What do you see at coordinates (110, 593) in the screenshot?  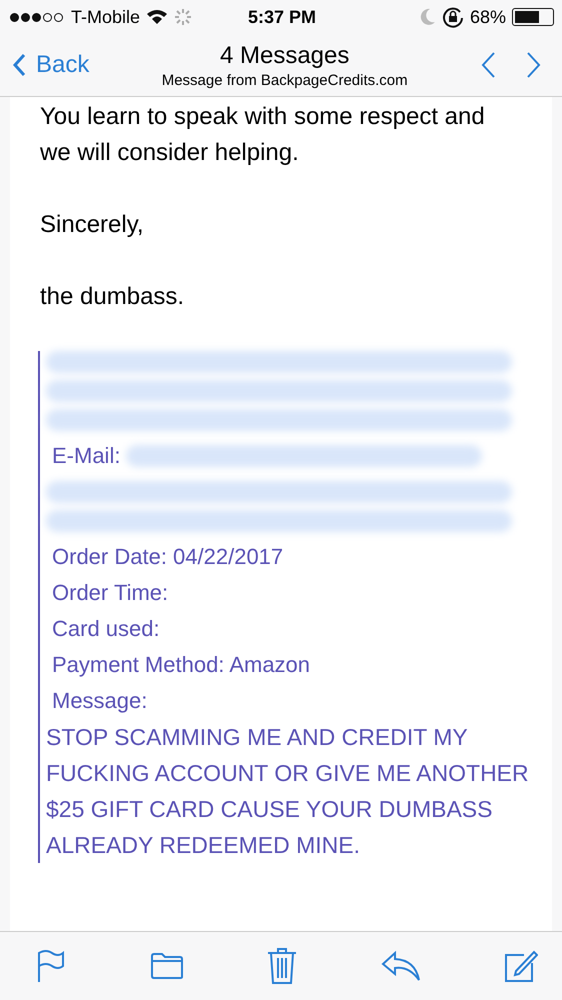 I see `quoted-text: Order Time:` at bounding box center [110, 593].